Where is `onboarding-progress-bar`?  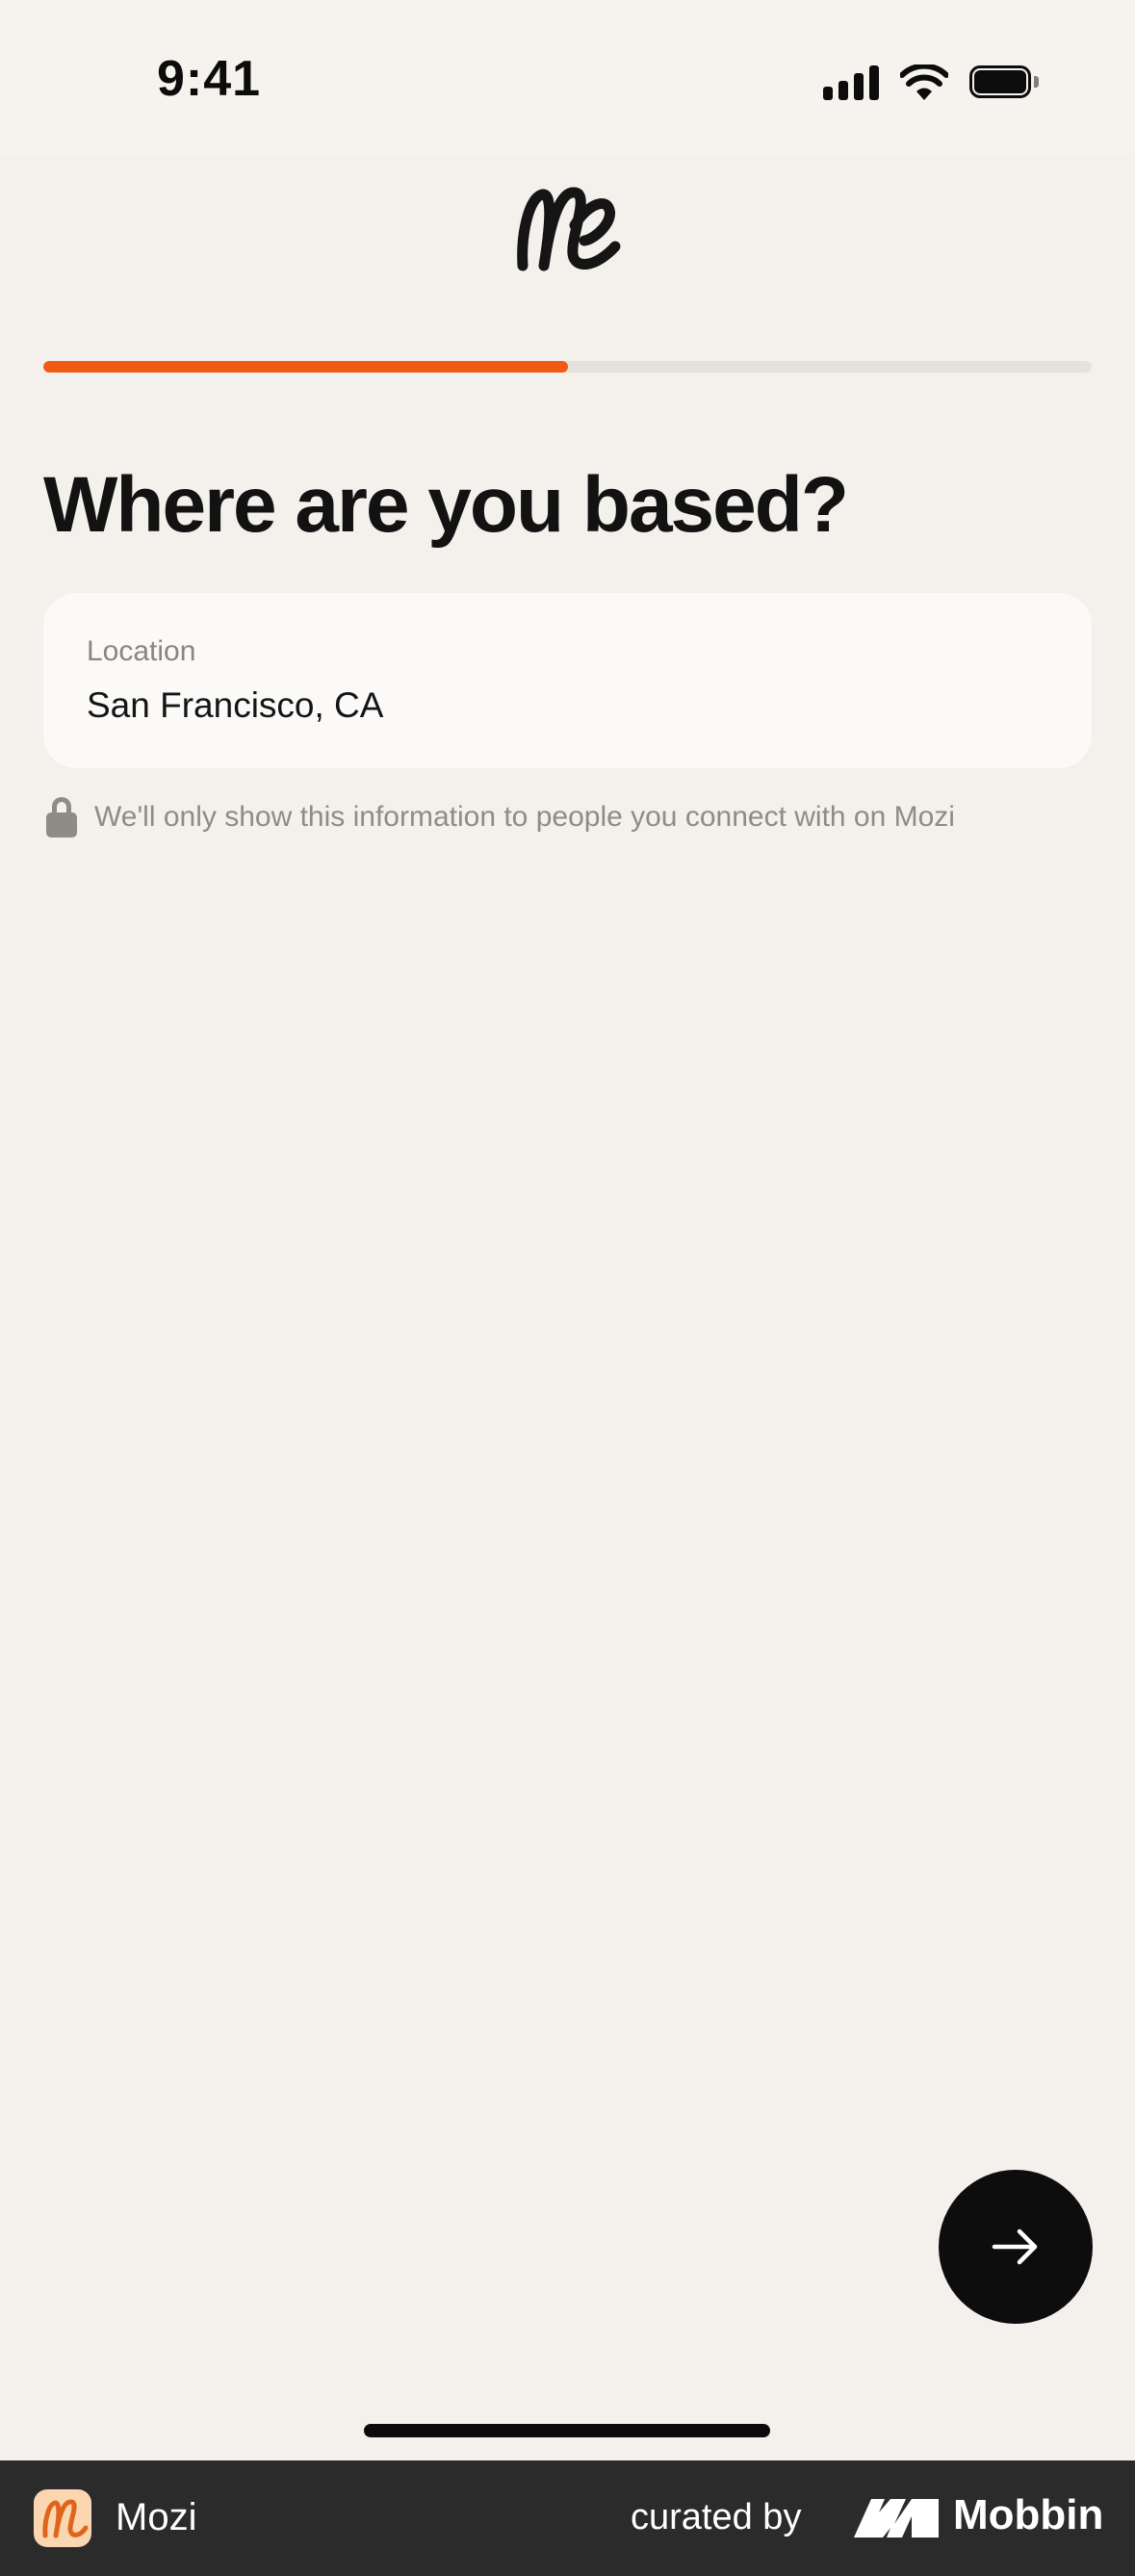
onboarding-progress-bar is located at coordinates (567, 367).